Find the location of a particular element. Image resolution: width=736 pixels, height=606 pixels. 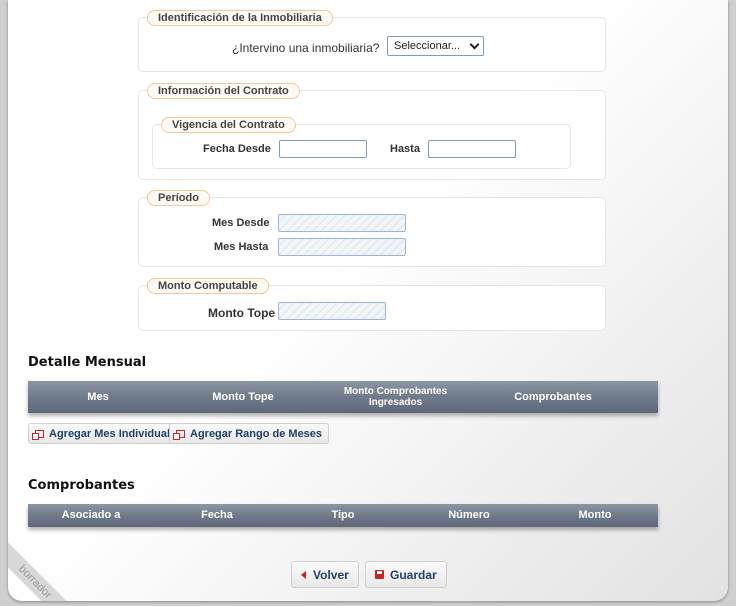

comprobantes-col-fecha: Fecha is located at coordinates (217, 515).